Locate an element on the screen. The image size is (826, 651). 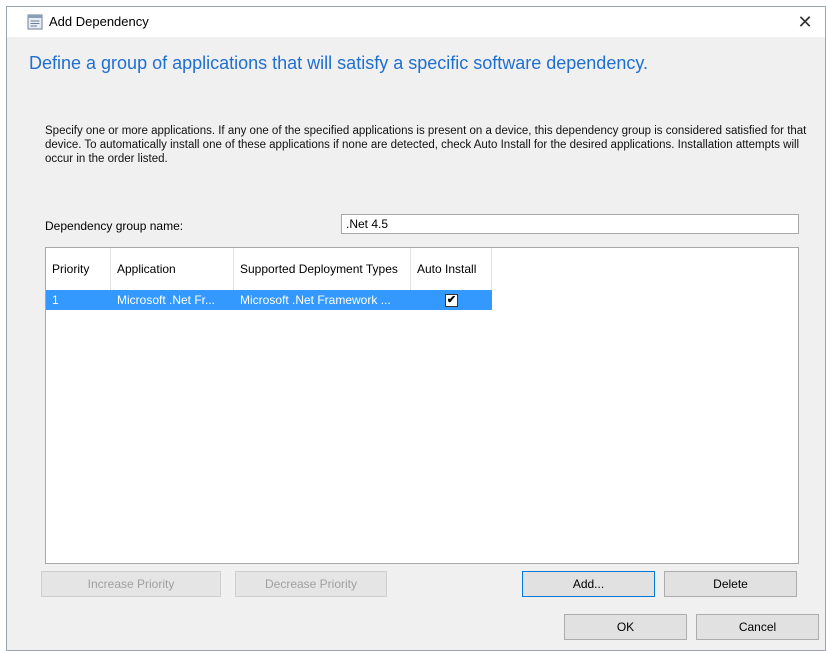
auto-install-checkbox: ✔ is located at coordinates (451, 300).